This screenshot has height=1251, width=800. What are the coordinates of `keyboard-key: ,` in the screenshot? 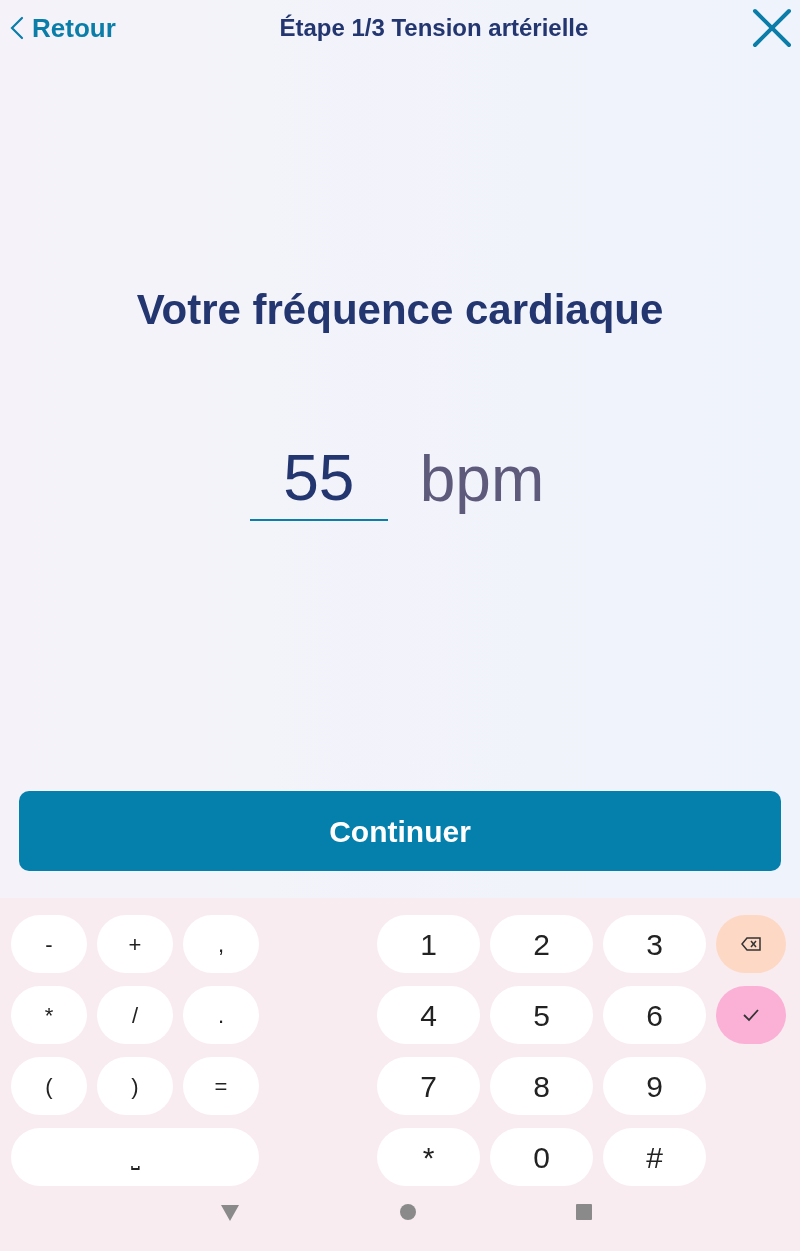 It's located at (221, 944).